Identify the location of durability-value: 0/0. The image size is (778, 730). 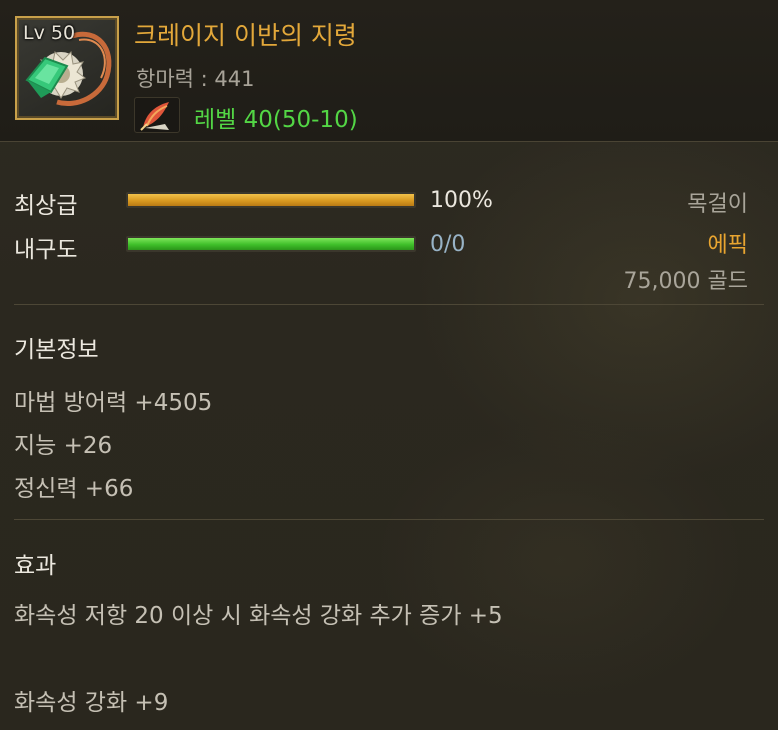
(448, 244).